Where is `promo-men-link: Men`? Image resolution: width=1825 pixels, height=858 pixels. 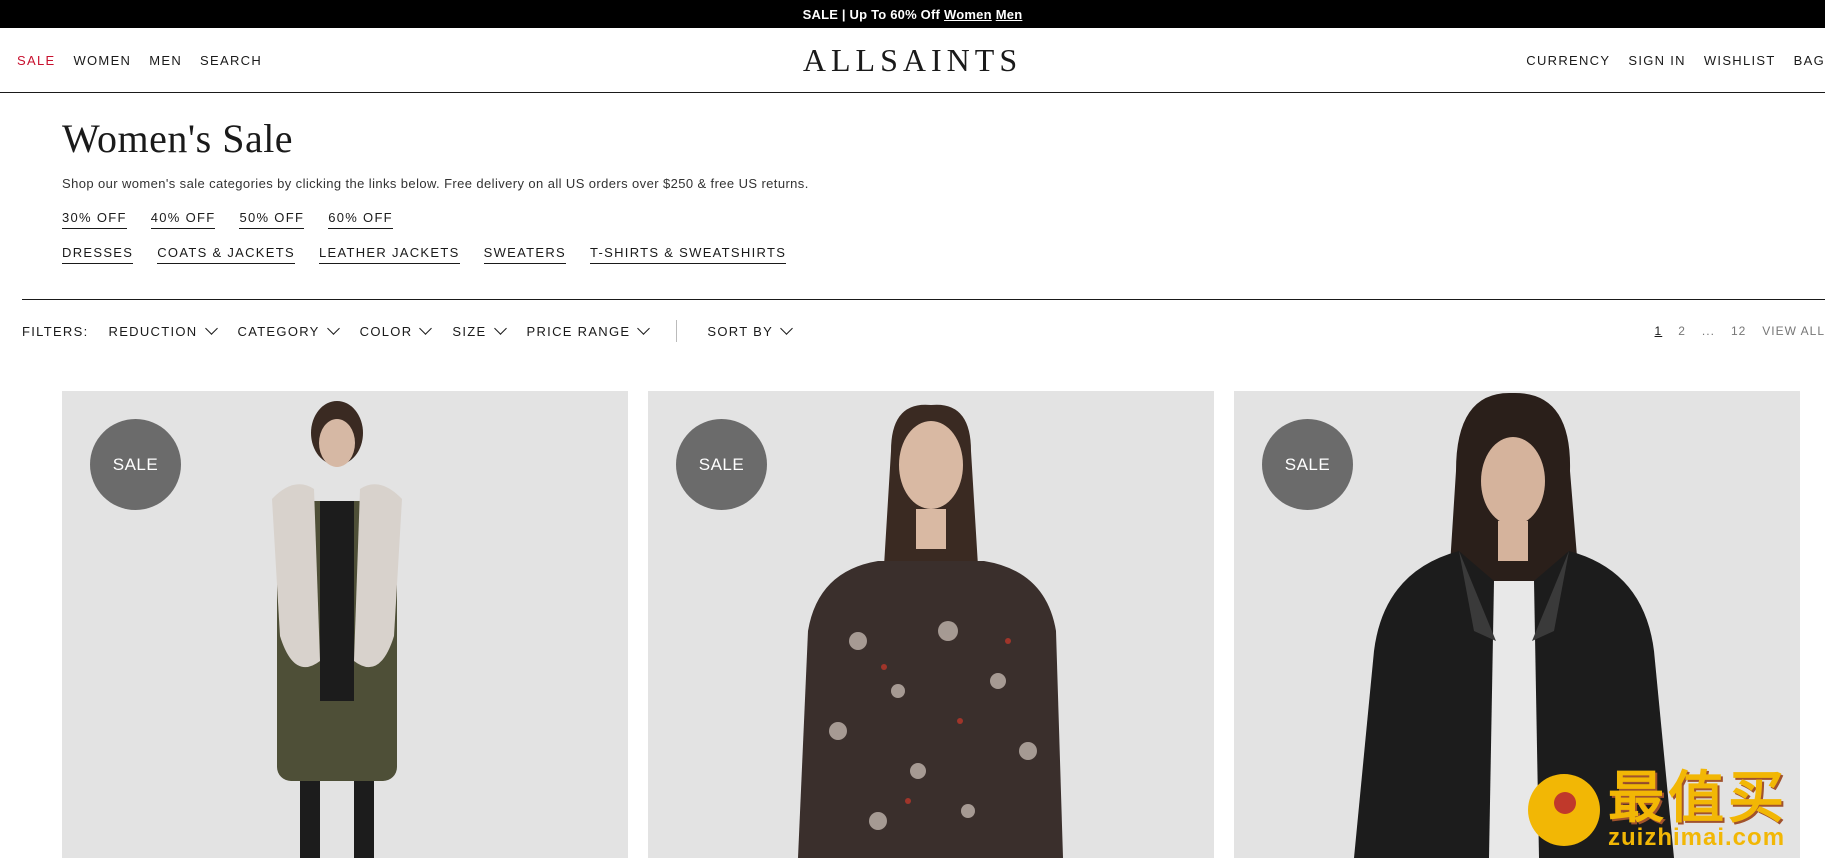 promo-men-link: Men is located at coordinates (1009, 14).